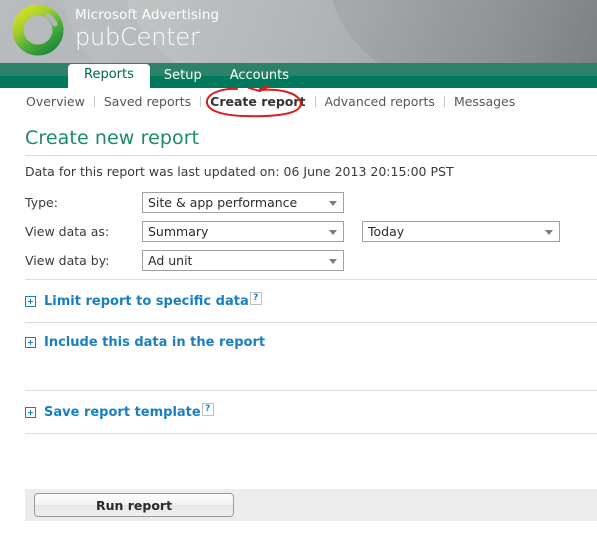  What do you see at coordinates (298, 31) in the screenshot?
I see `masthead: Microsoft Advertising pubCenter` at bounding box center [298, 31].